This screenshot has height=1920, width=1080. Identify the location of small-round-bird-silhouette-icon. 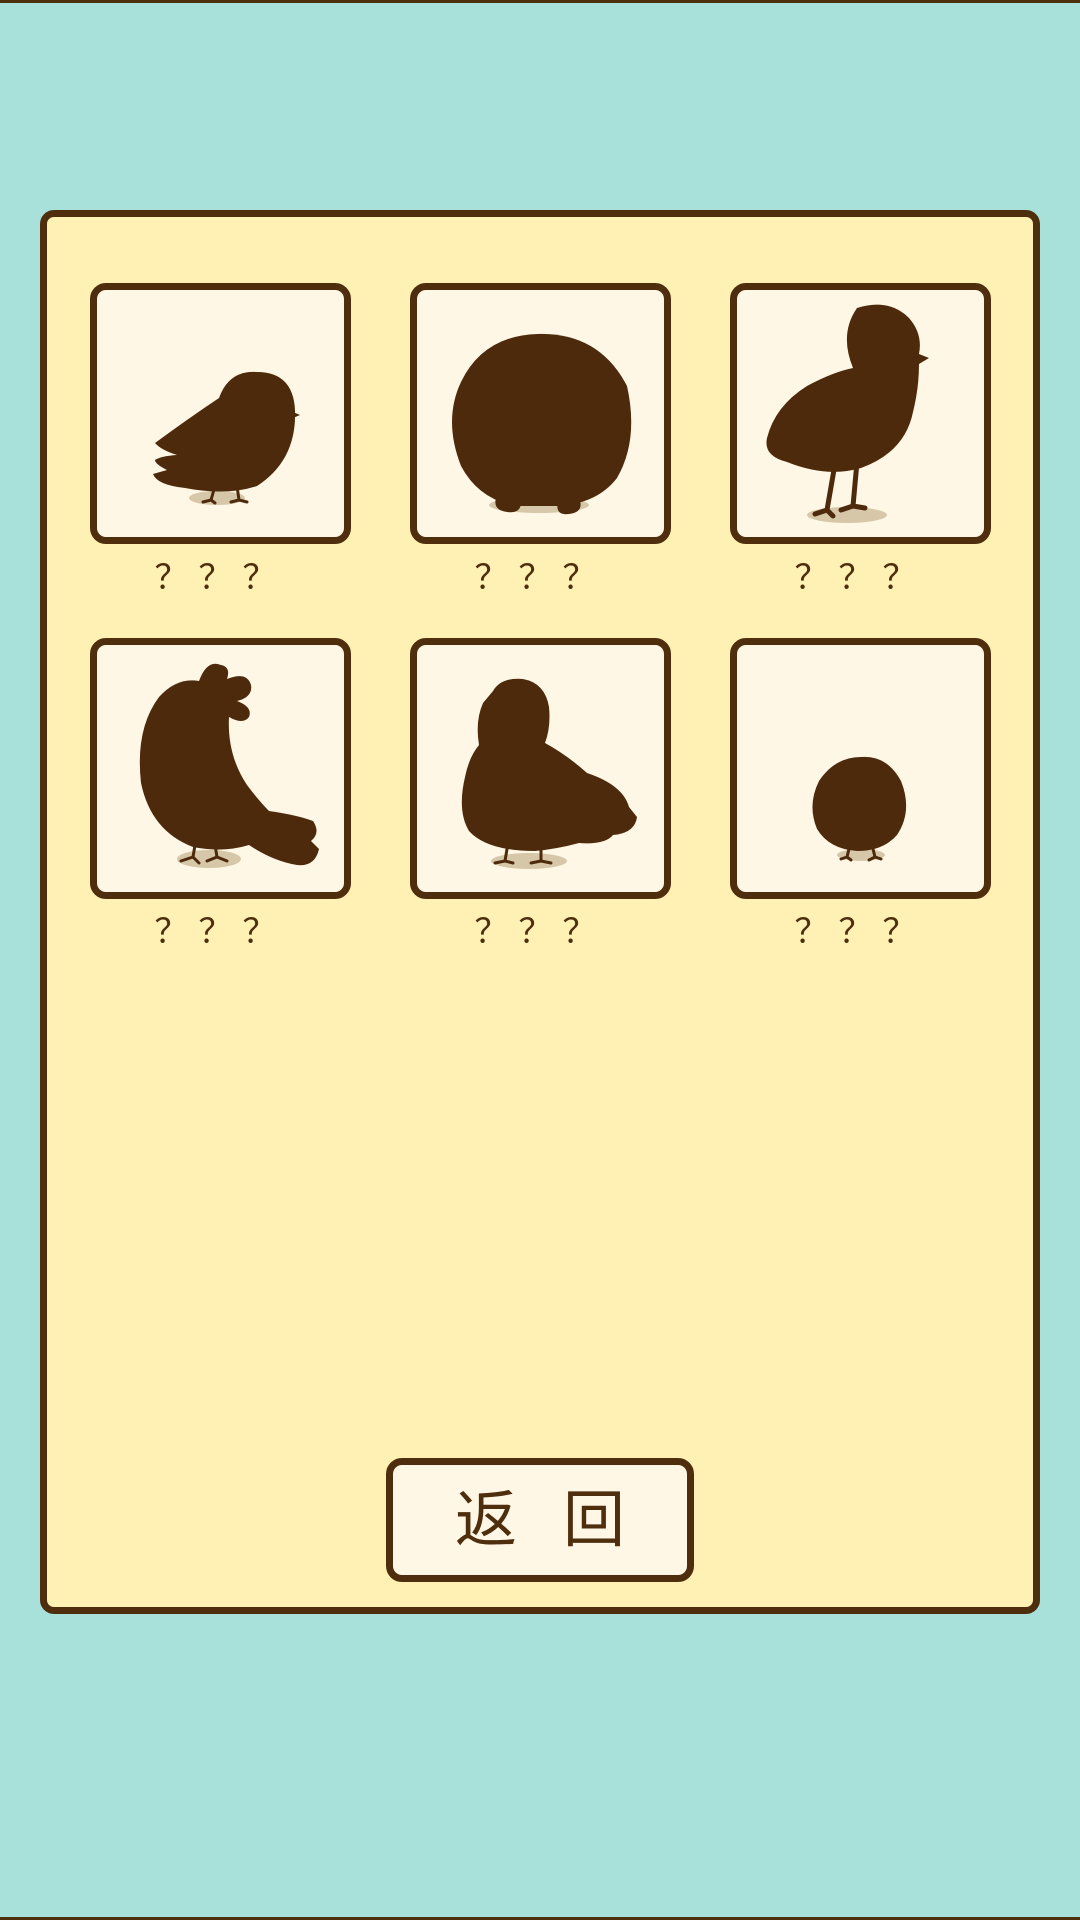
(859, 809).